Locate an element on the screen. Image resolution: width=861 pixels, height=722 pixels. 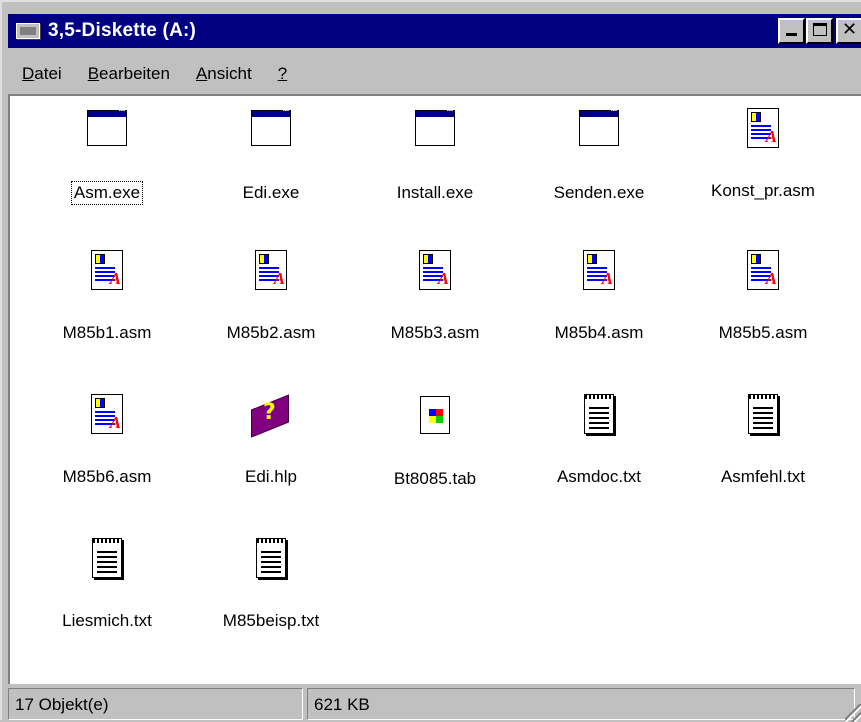
file-item: M85beisp.txt is located at coordinates (271, 584).